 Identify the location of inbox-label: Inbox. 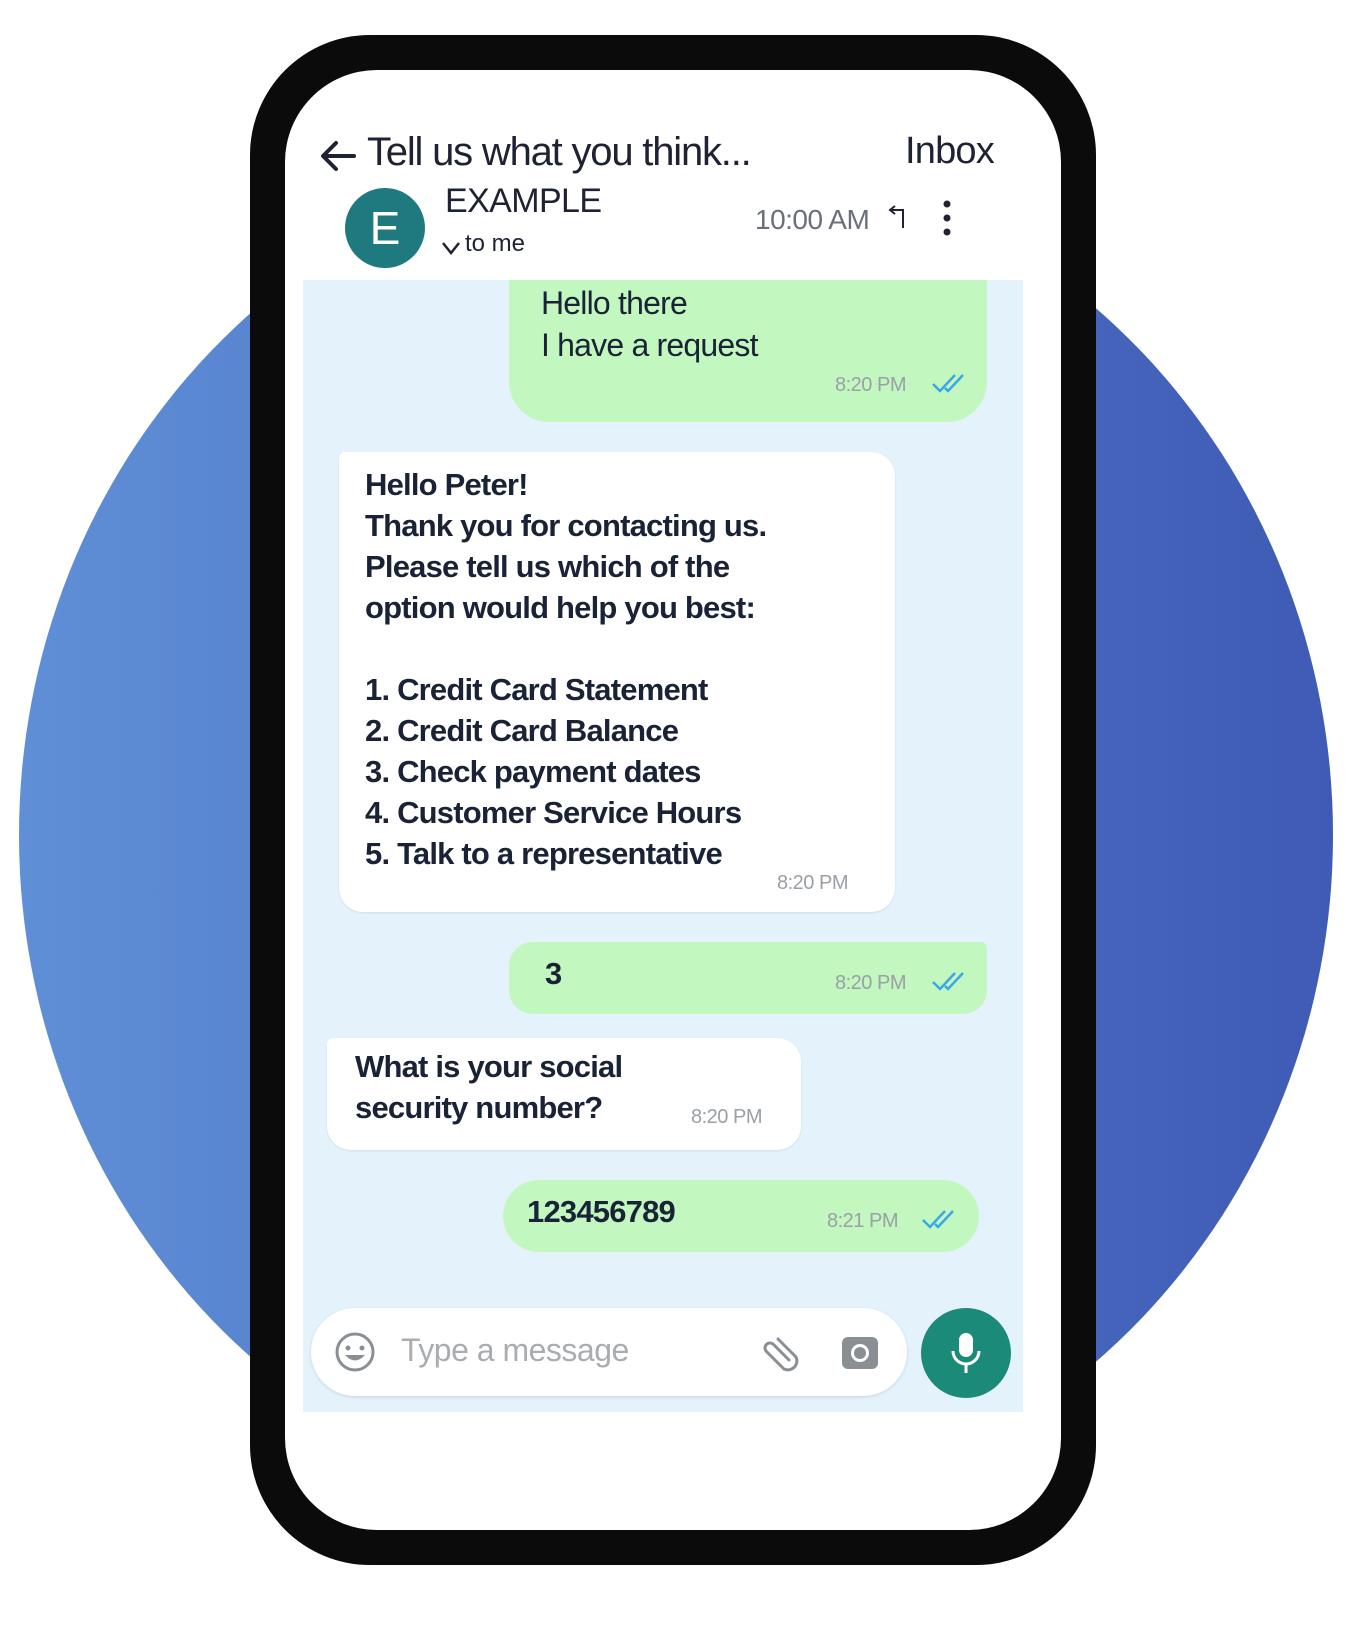
(950, 151).